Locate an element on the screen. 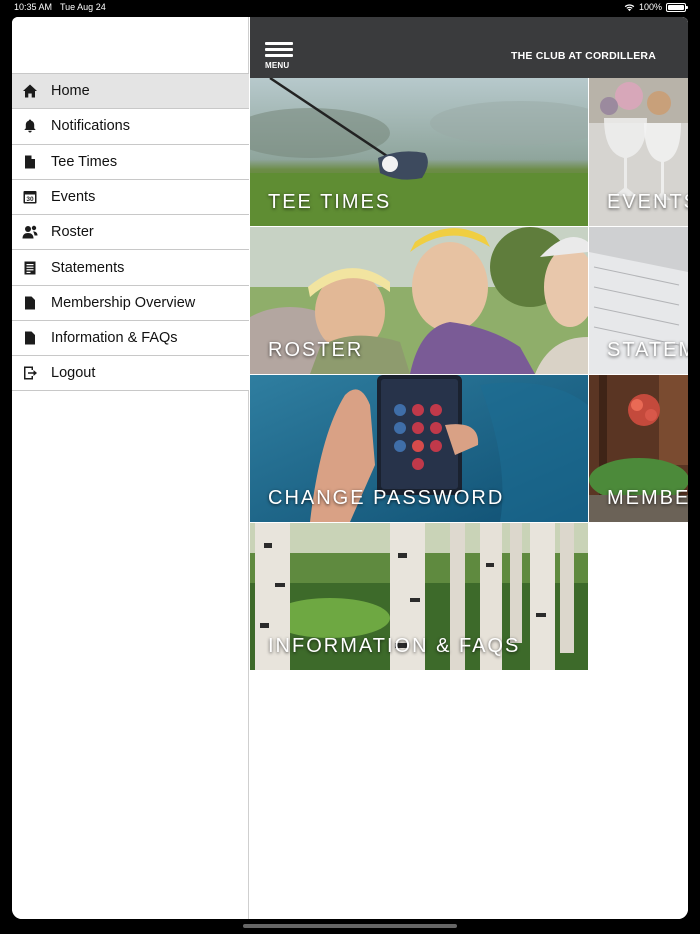 The height and width of the screenshot is (934, 700). sidebar-item-logout: Logout is located at coordinates (130, 373).